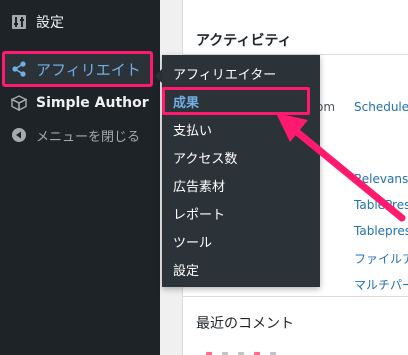  I want to click on submenu-item-affiliates: アフィリエイター, so click(241, 73).